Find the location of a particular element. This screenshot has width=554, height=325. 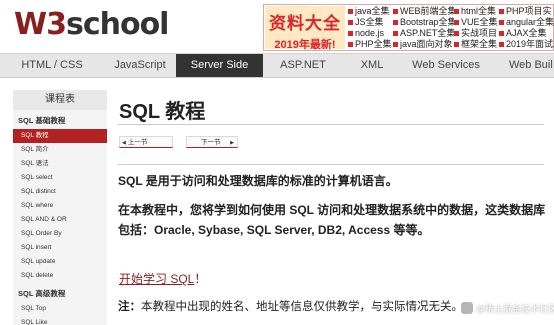

ad-link-frameworks: 框架全集 is located at coordinates (476, 44).